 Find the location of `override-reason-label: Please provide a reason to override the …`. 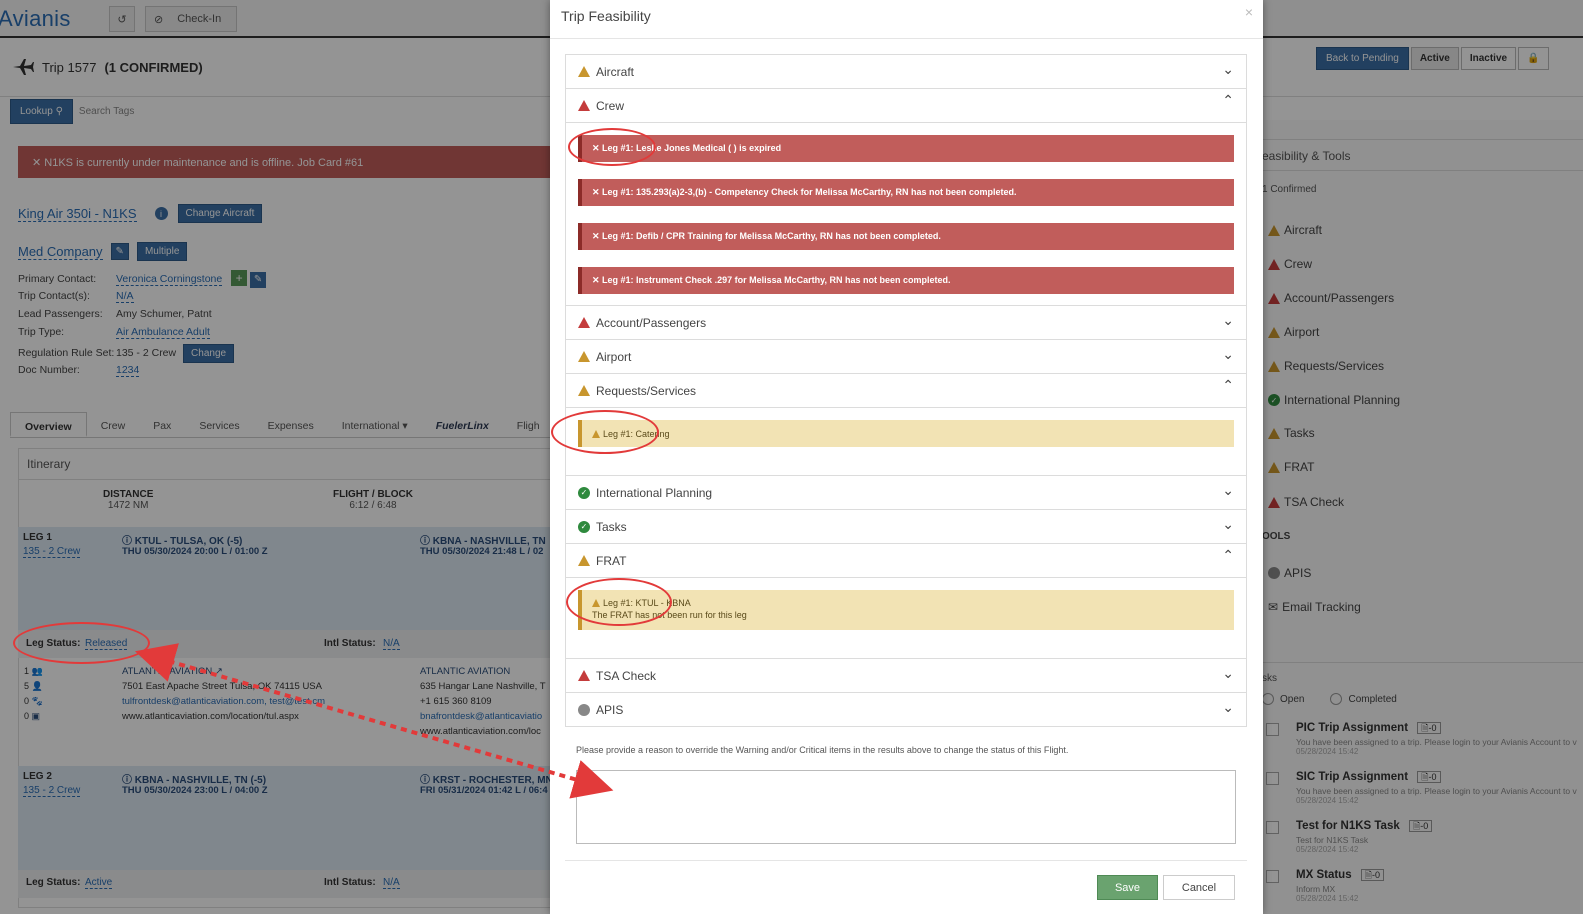

override-reason-label: Please provide a reason to override the … is located at coordinates (822, 750).